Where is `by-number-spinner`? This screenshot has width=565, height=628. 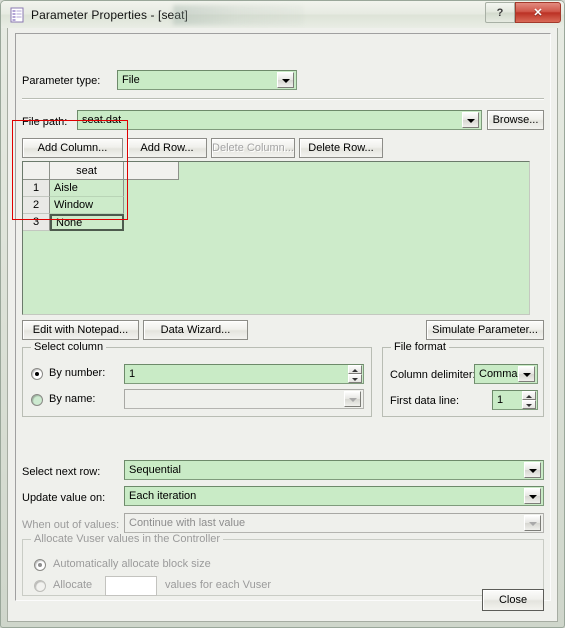 by-number-spinner is located at coordinates (355, 374).